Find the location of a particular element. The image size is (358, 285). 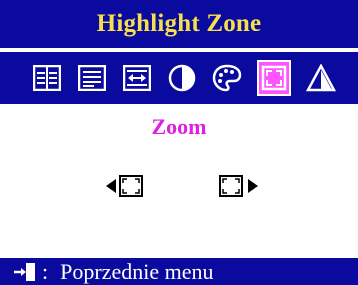

contrast-icon is located at coordinates (182, 78).